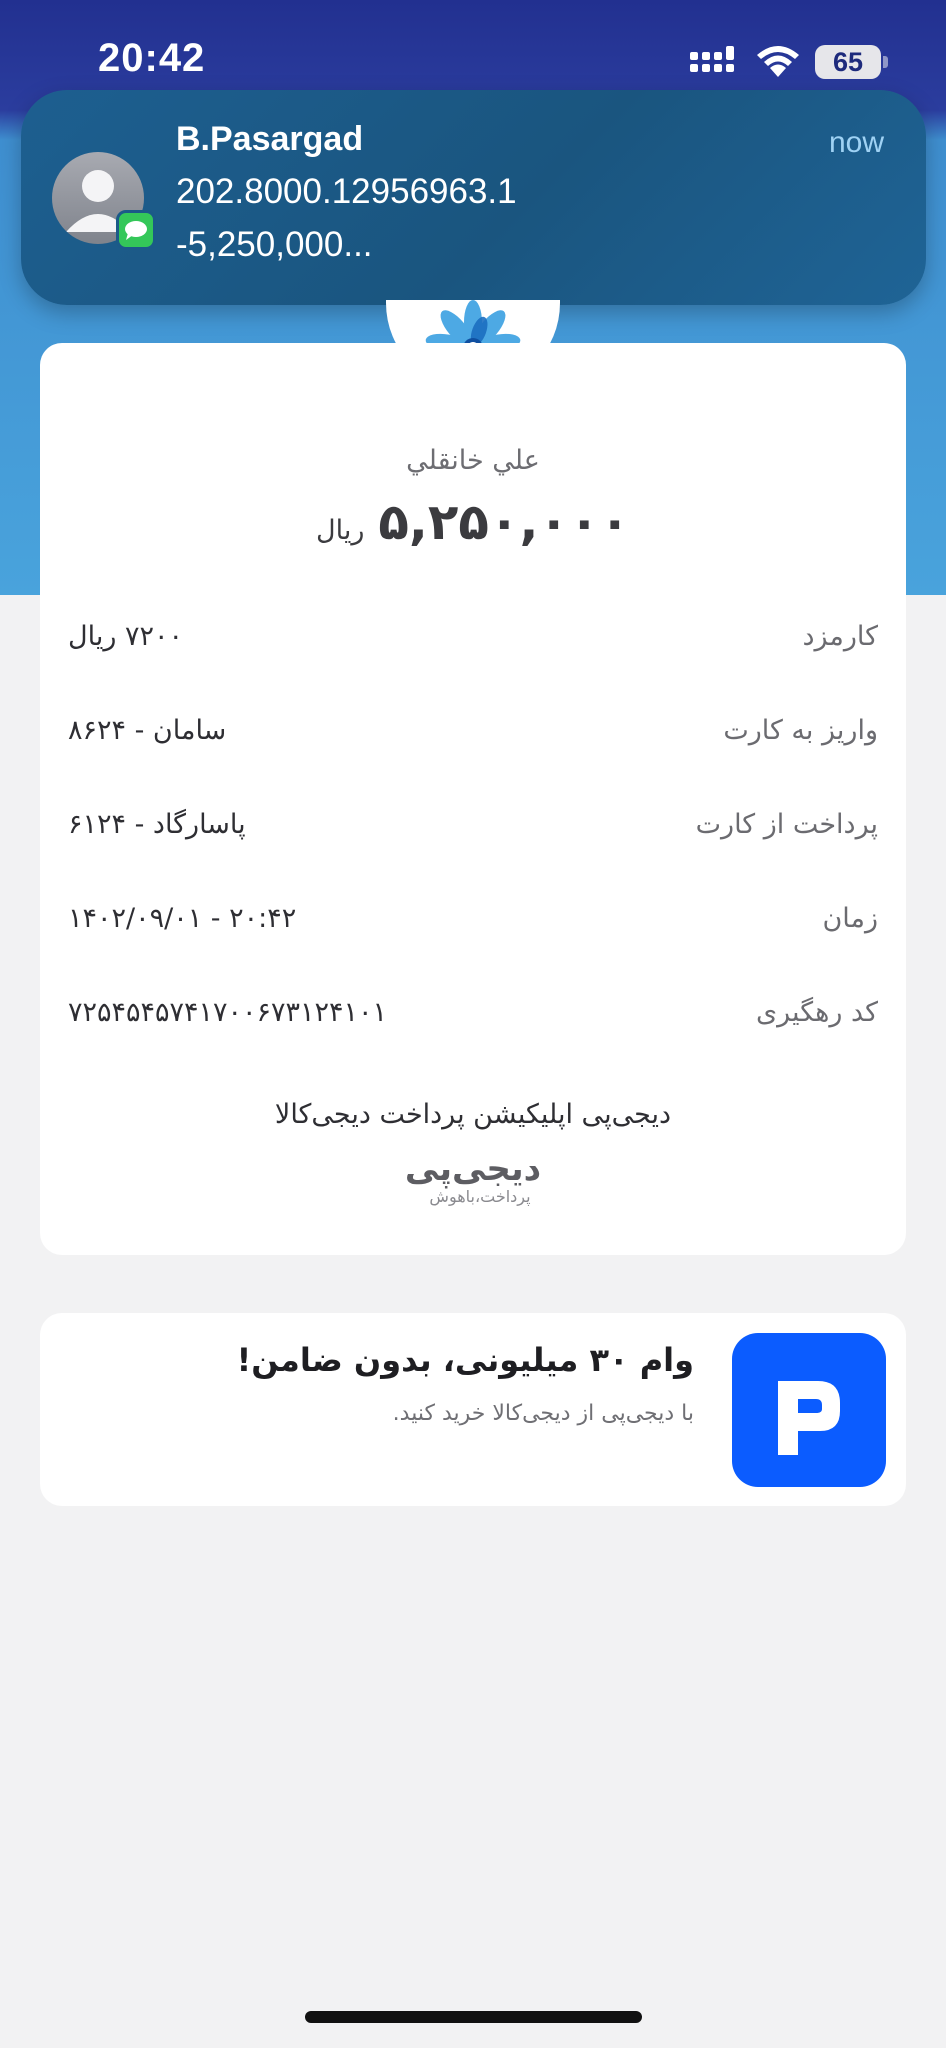 Image resolution: width=946 pixels, height=2048 pixels. I want to click on digipay-logo: دیجی‌پی پرداخت،باهوش, so click(473, 1178).